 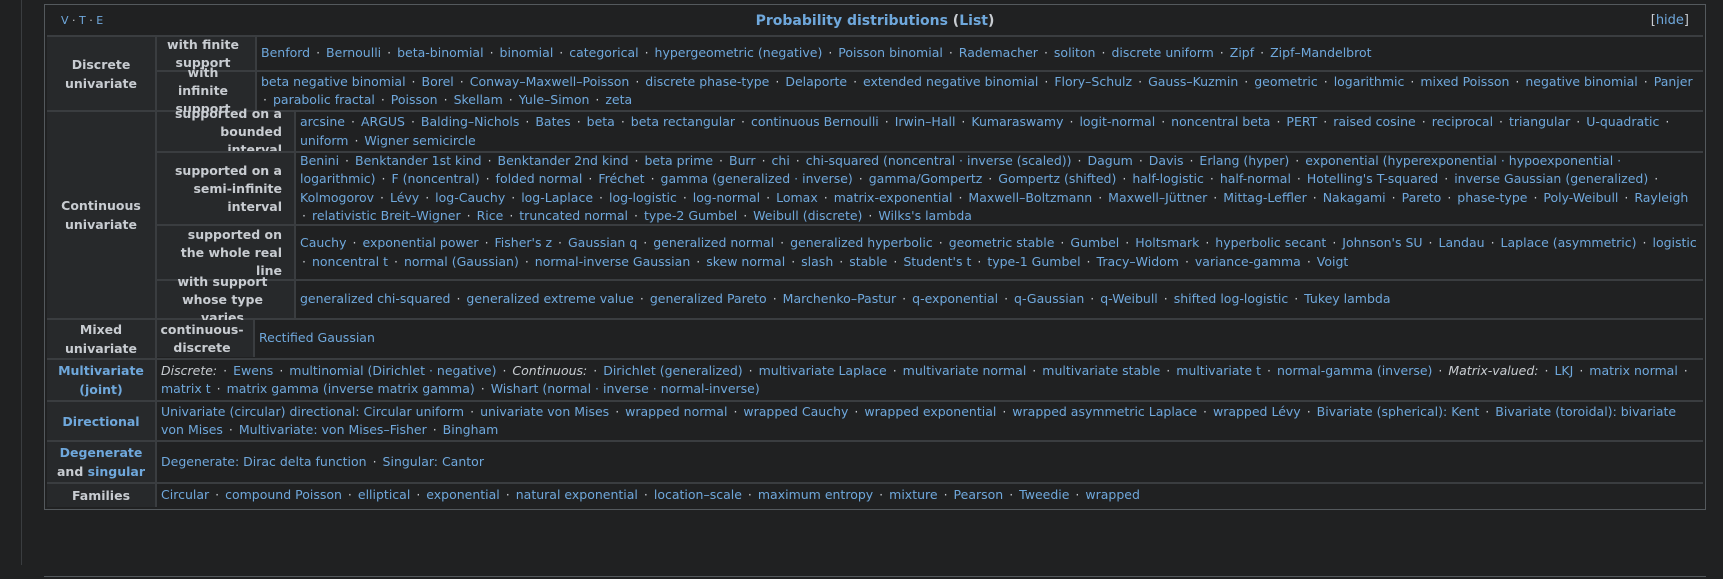 What do you see at coordinates (672, 370) in the screenshot?
I see `distribution-link: Dirichlet (generalized)` at bounding box center [672, 370].